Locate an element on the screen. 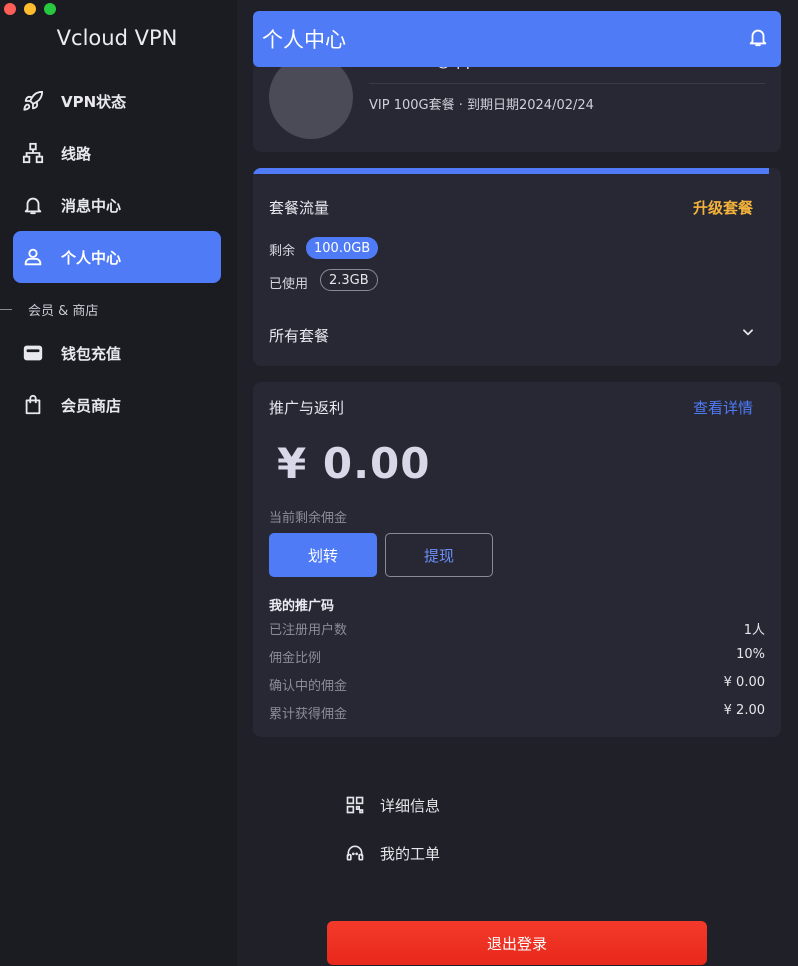  sidebar-item-wallet-topup: 钱包充值 is located at coordinates (117, 353).